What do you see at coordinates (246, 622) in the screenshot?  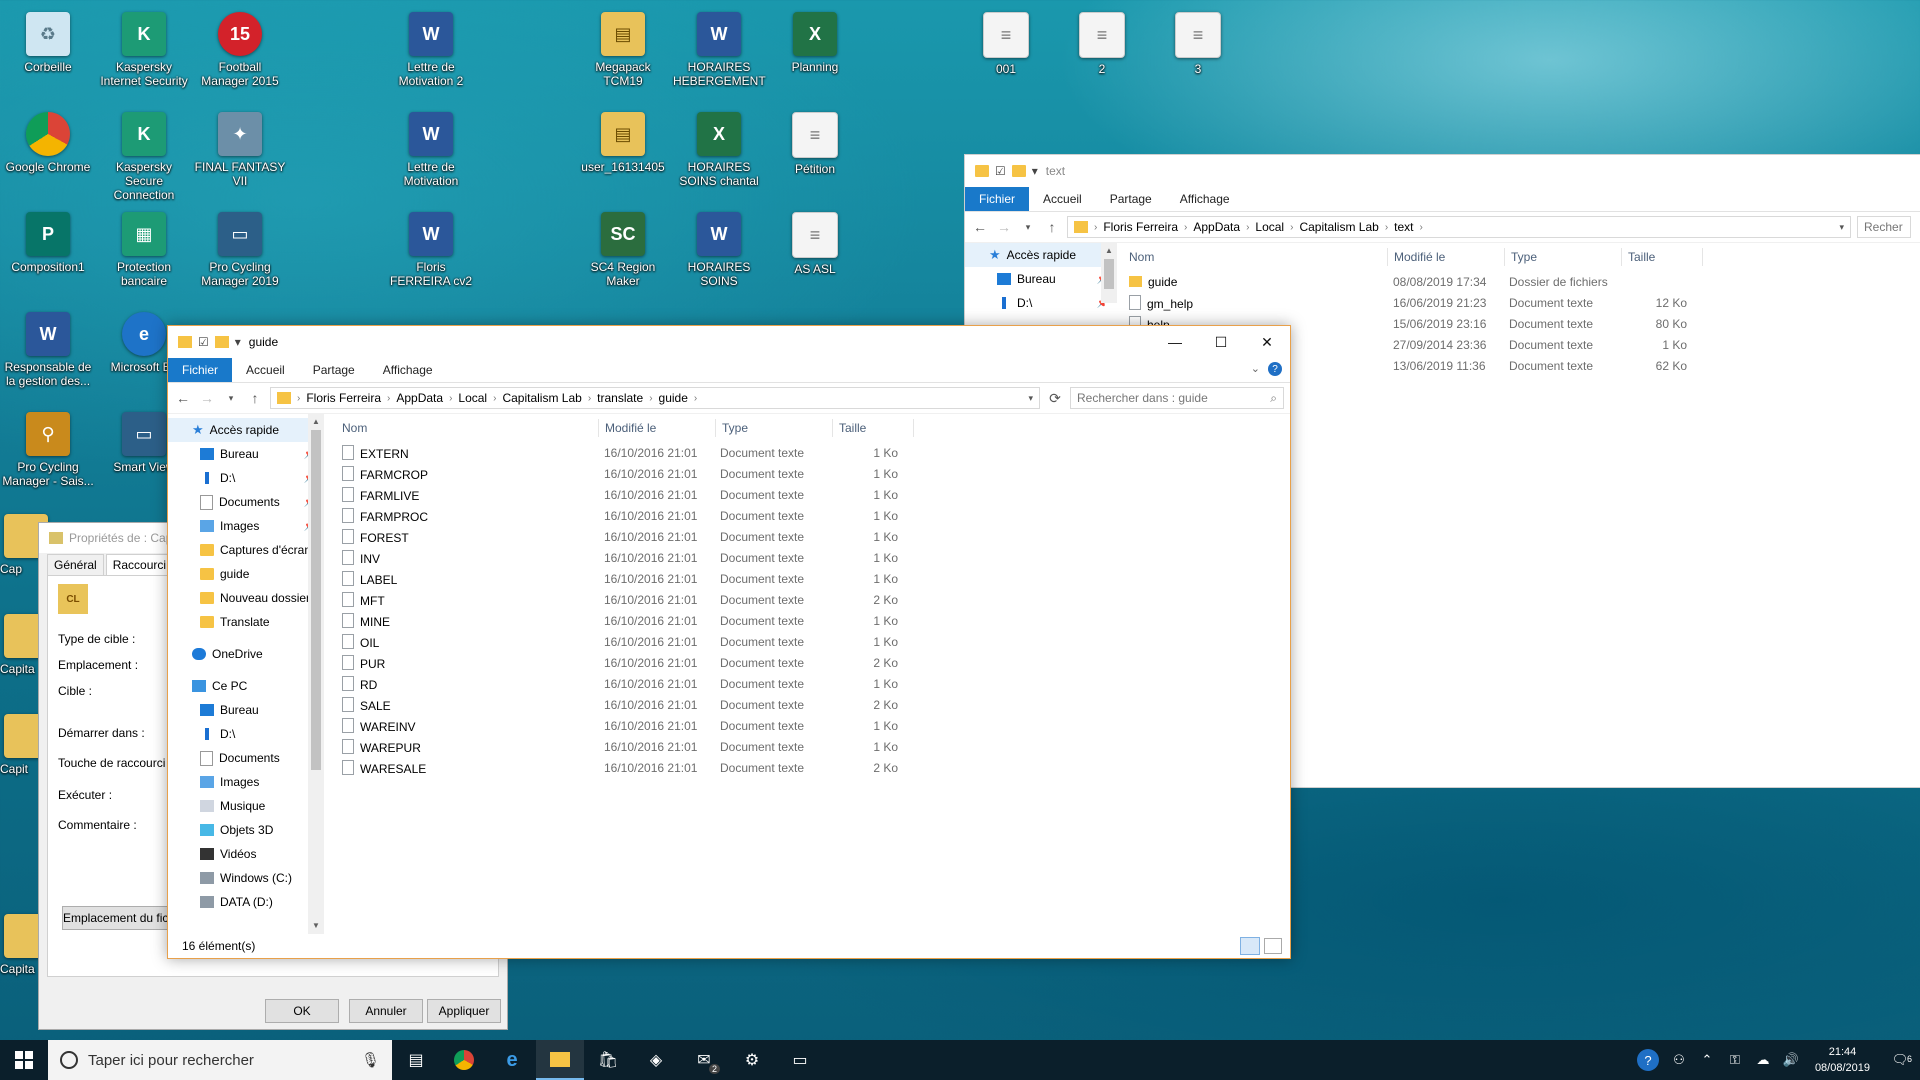 I see `nav-item: Translate` at bounding box center [246, 622].